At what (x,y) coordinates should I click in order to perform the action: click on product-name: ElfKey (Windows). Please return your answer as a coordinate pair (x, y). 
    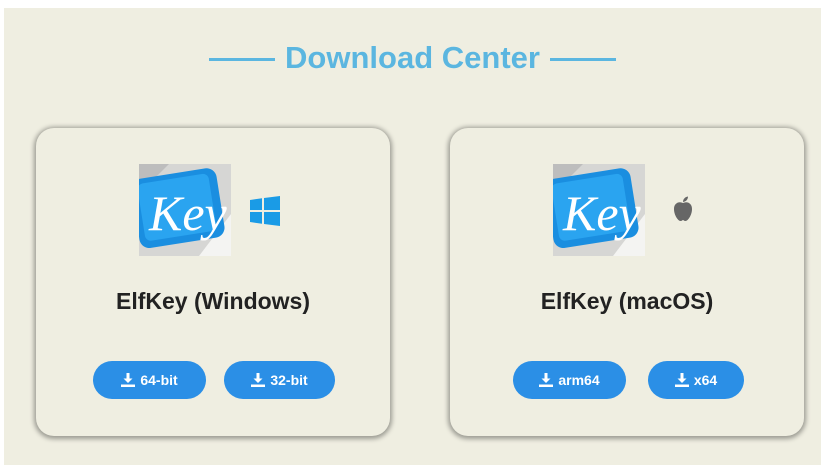
    Looking at the image, I should click on (213, 301).